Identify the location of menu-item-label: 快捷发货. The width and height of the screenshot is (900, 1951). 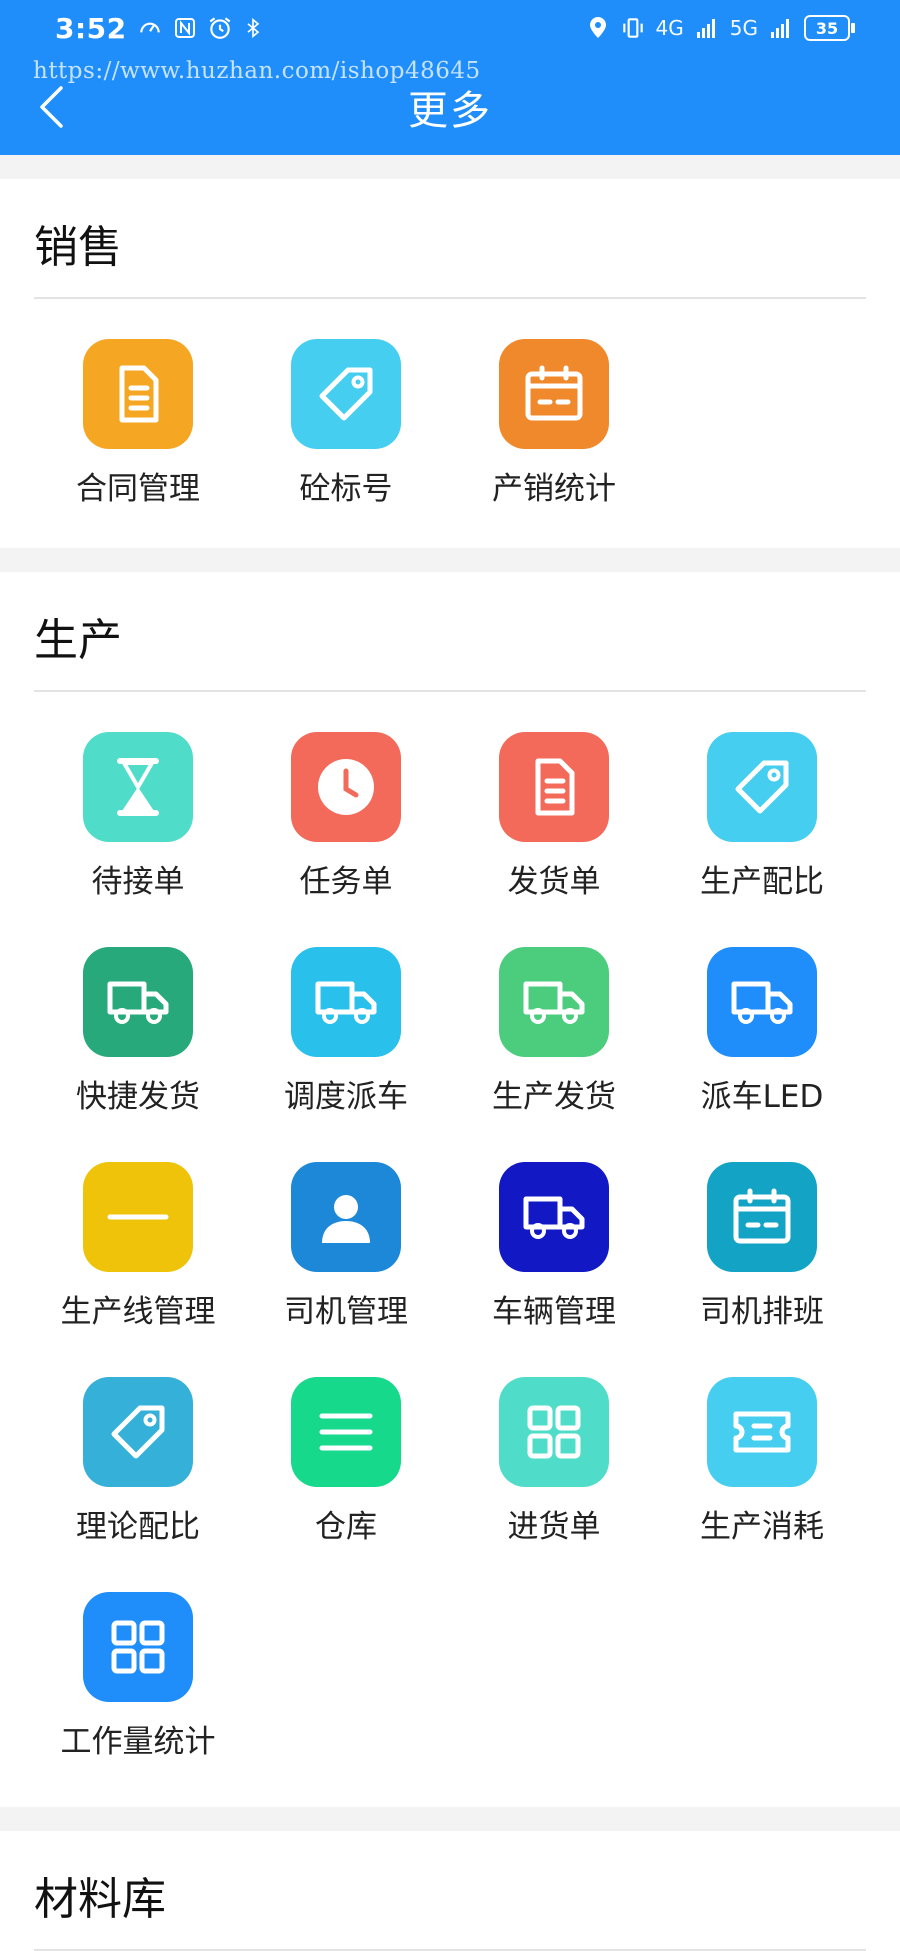
(138, 1097).